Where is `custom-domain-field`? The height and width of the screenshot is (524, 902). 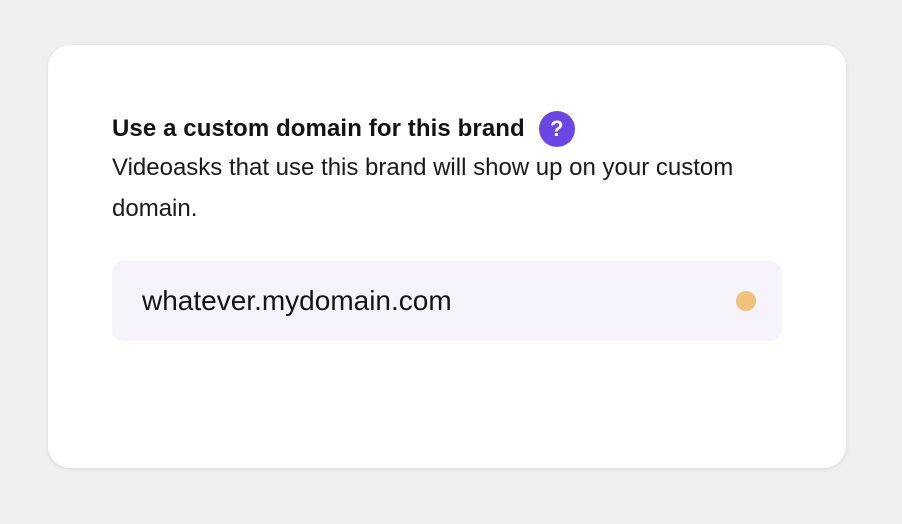
custom-domain-field is located at coordinates (447, 301).